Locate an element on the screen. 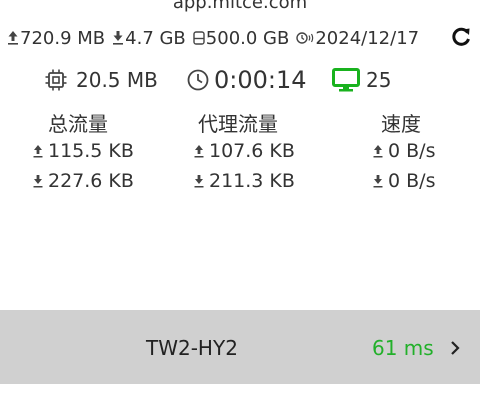 The height and width of the screenshot is (402, 480). connections-value: 25 is located at coordinates (379, 80).